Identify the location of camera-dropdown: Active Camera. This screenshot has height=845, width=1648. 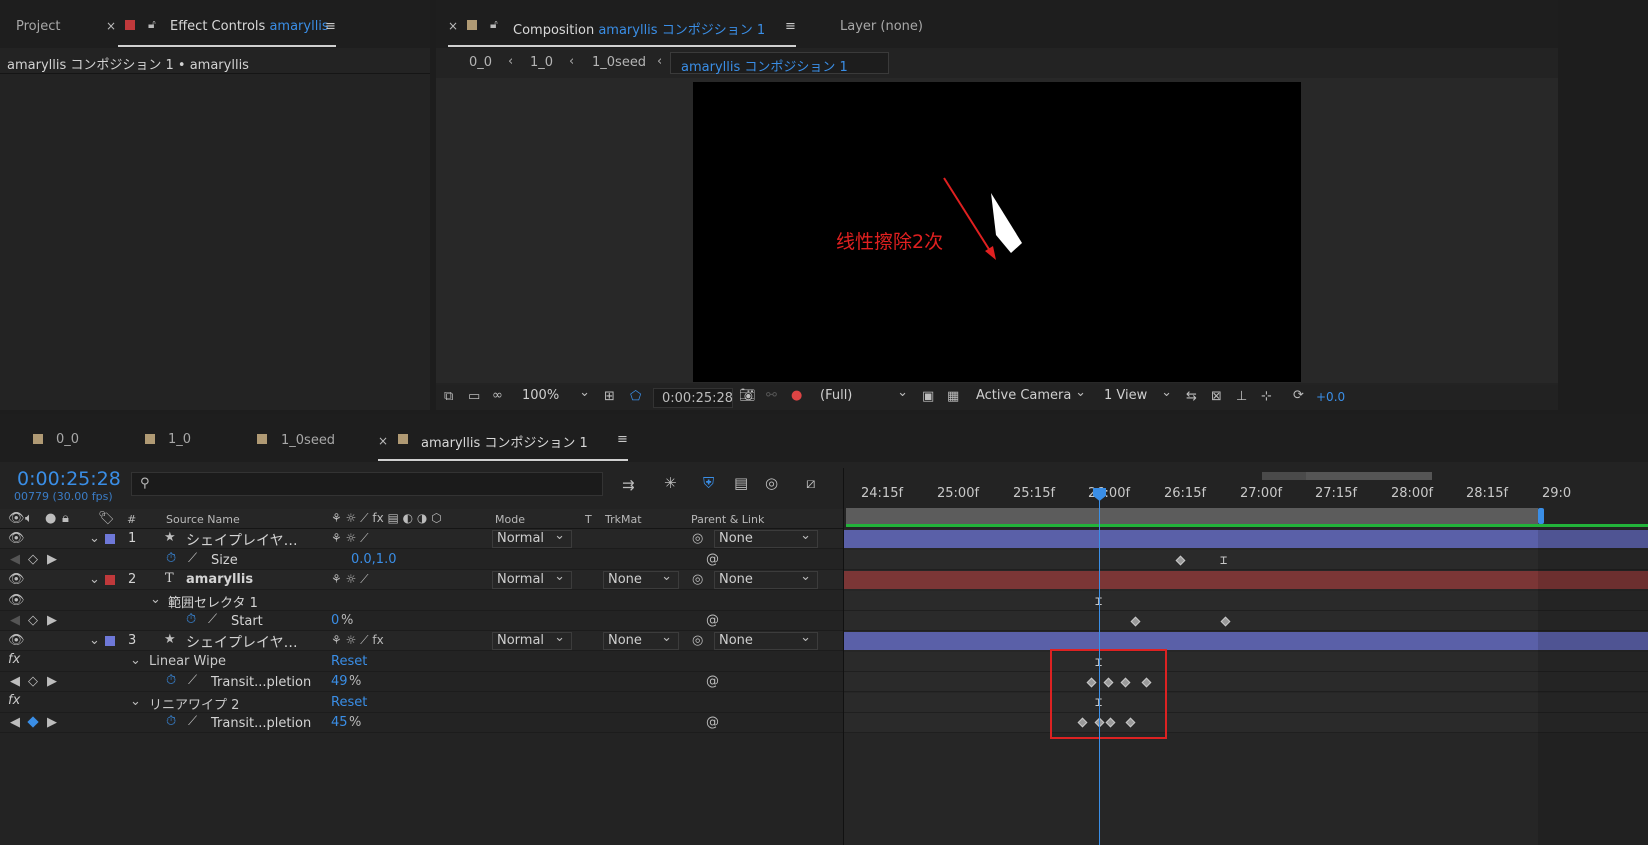
(1032, 395).